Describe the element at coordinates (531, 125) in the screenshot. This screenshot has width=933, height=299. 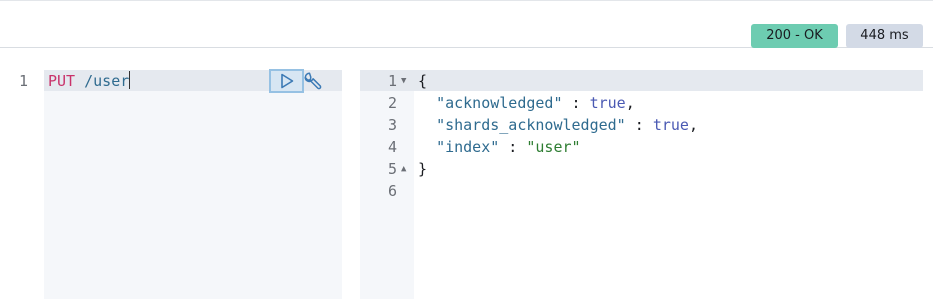
I see `json-key: "shards_acknowledged"` at that location.